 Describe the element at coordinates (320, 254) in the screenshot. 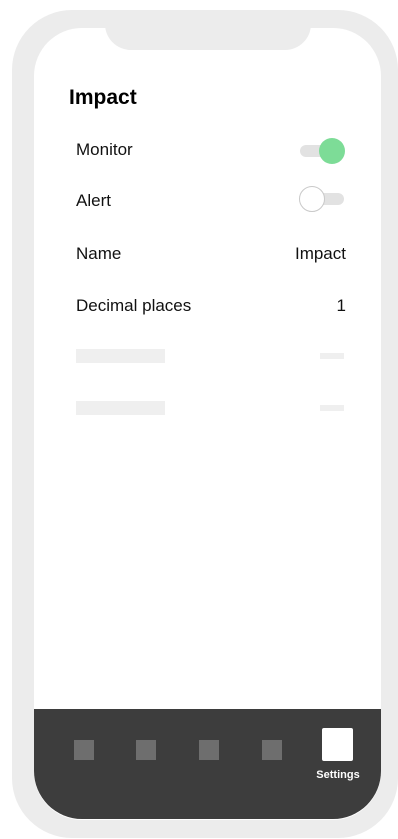

I see `name-value: Impact` at that location.